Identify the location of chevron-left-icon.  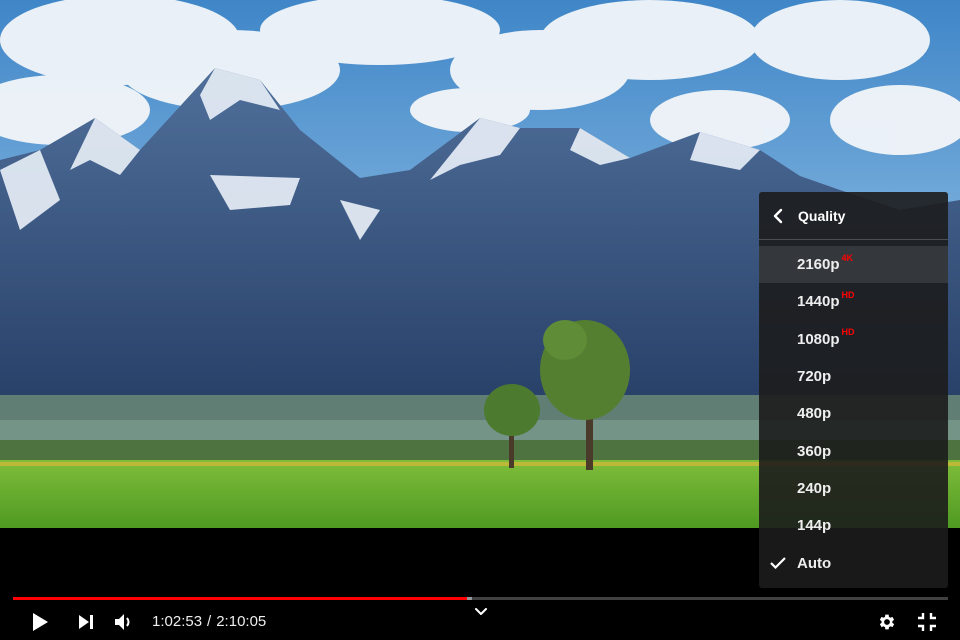
(780, 216).